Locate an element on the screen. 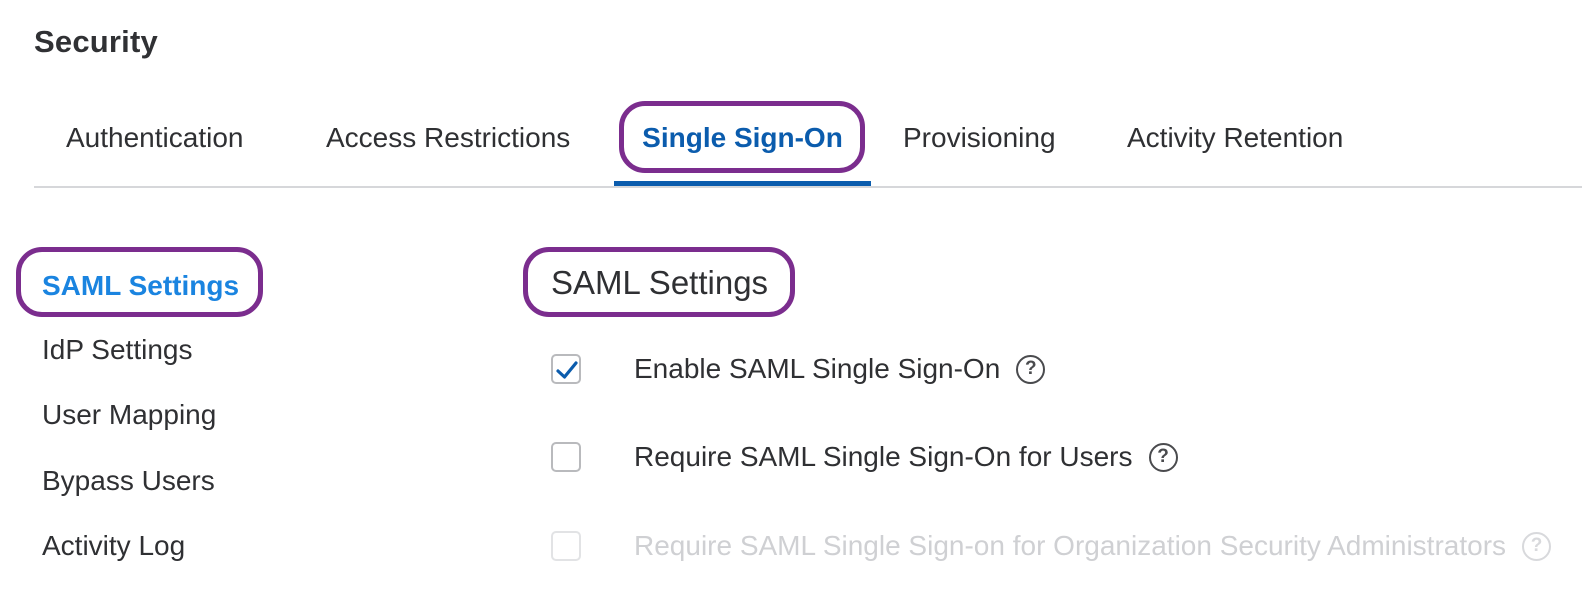 This screenshot has height=610, width=1582. option-enable-saml-sso: Enable SAML Single Sign-On ? is located at coordinates (798, 369).